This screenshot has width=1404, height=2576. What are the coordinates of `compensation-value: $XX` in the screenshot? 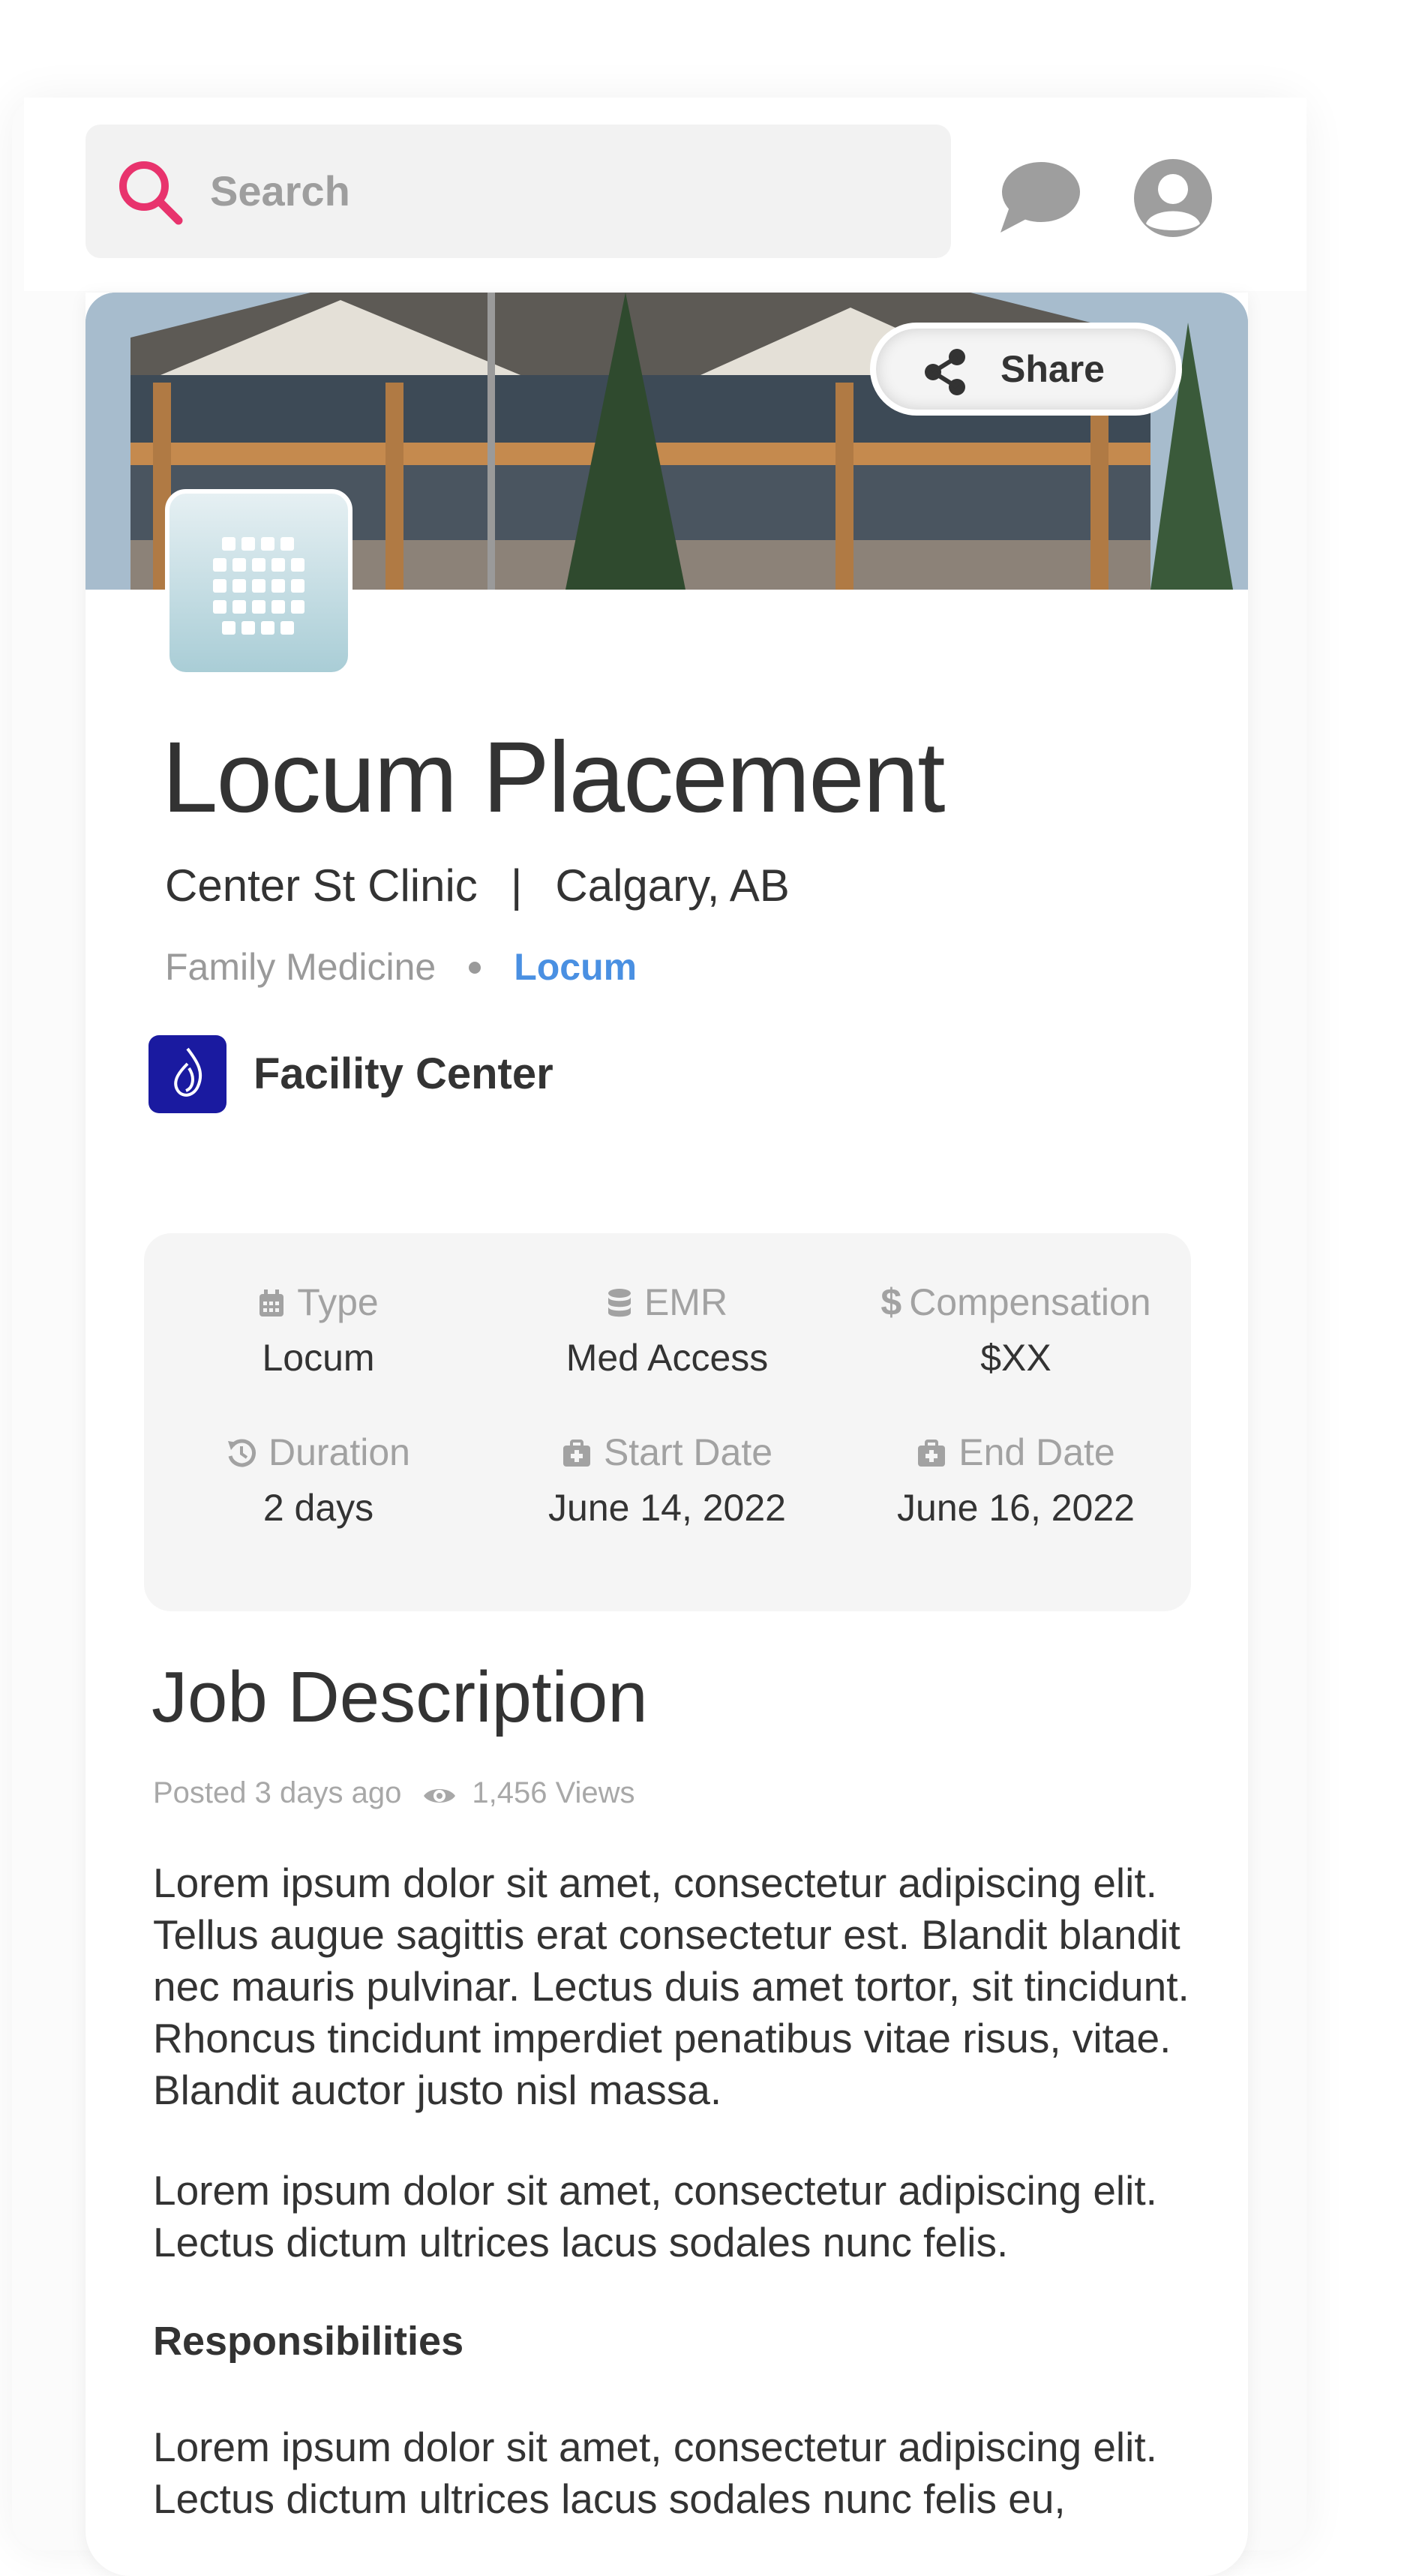 It's located at (1016, 1358).